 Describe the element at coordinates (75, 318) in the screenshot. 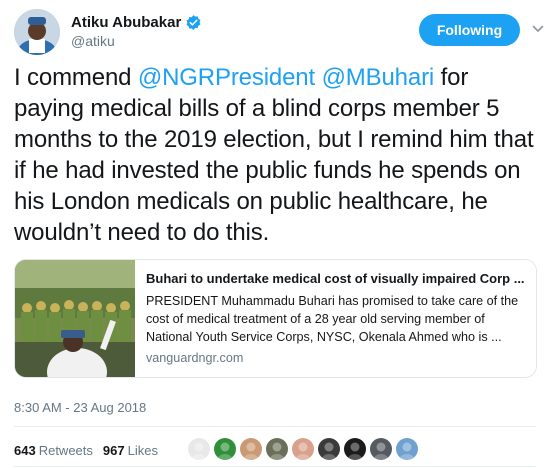

I see `card-thumbnail-image` at that location.